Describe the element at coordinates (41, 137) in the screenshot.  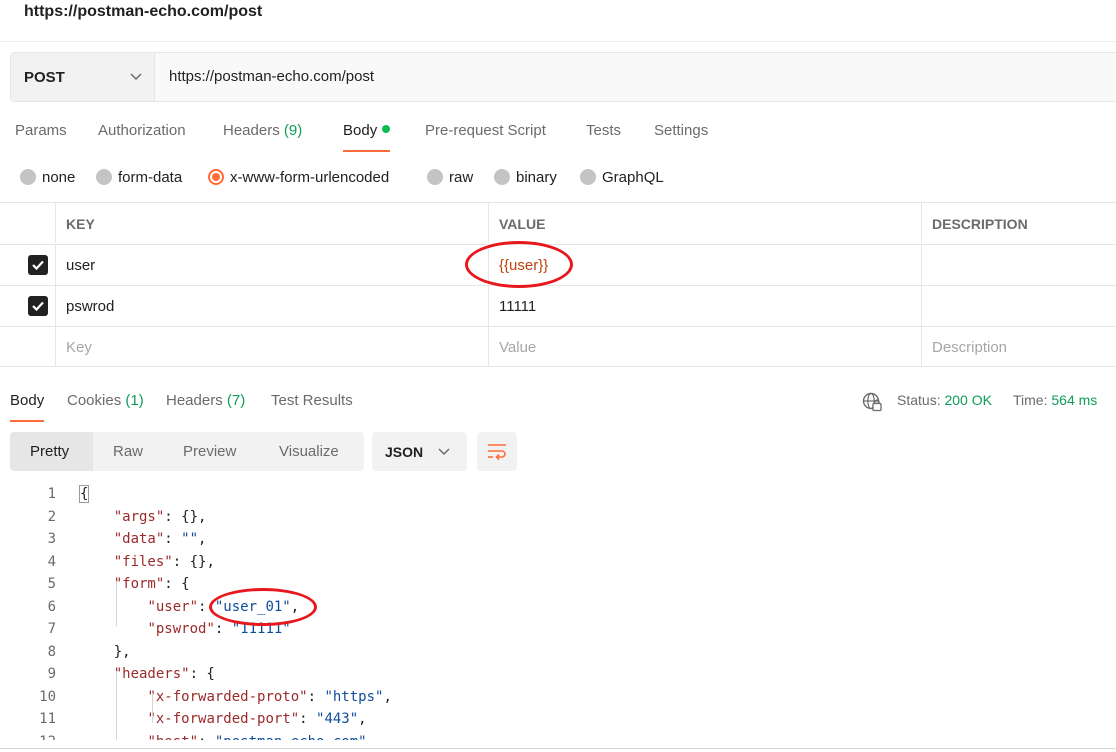
I see `tab-params: Params` at that location.